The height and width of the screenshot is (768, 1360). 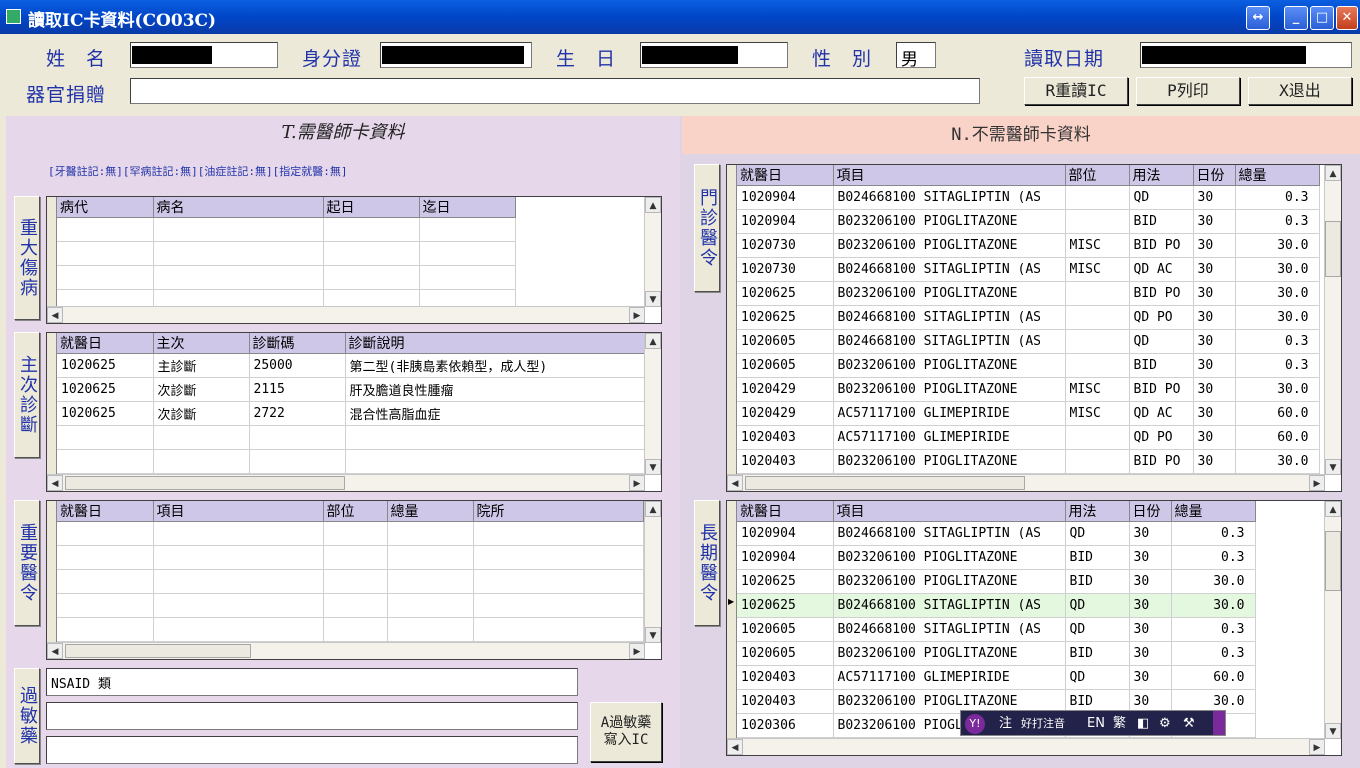 What do you see at coordinates (1188, 91) in the screenshot?
I see `print-button: P列印` at bounding box center [1188, 91].